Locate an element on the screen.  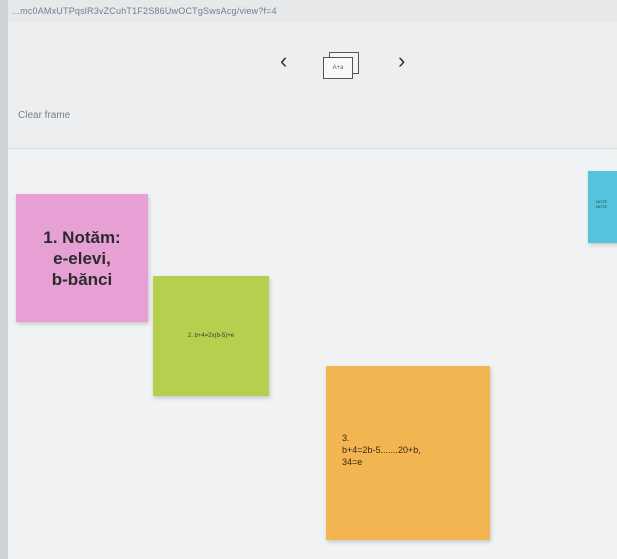
sticky-note-1-text: 1. Notăm: e-elevi, b-bănci is located at coordinates (82, 258).